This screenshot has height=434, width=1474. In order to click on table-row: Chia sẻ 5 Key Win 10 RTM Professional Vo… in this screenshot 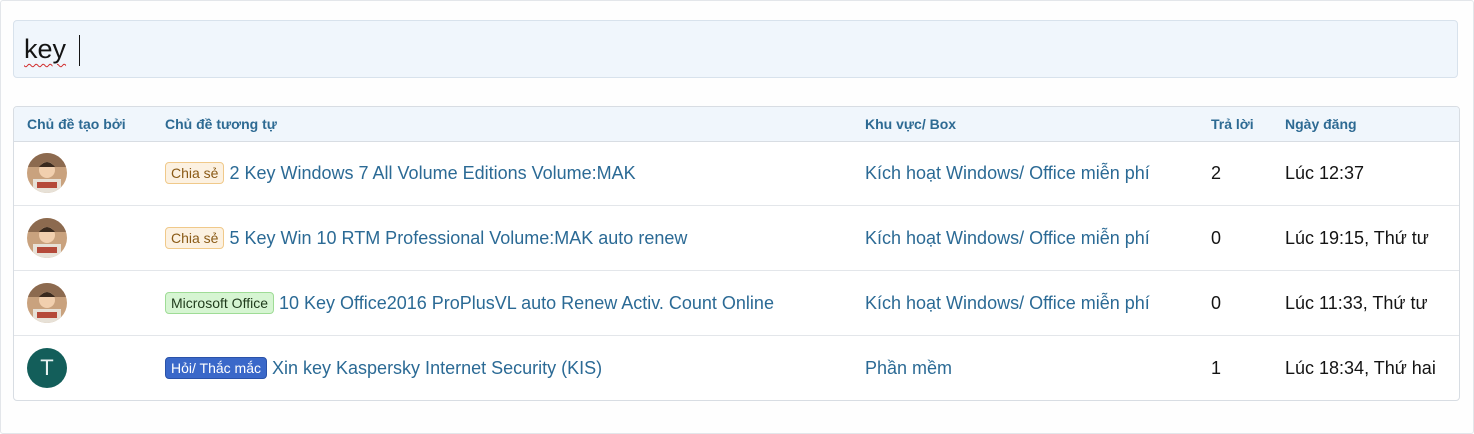, I will do `click(736, 238)`.